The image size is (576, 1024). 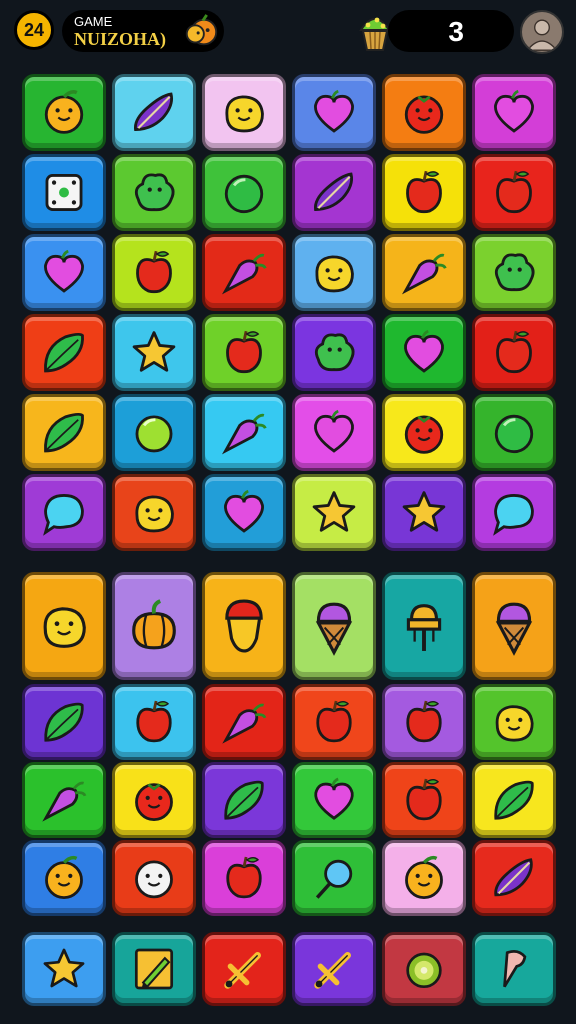 I want to click on tile-r3-c3, so click(x=244, y=272).